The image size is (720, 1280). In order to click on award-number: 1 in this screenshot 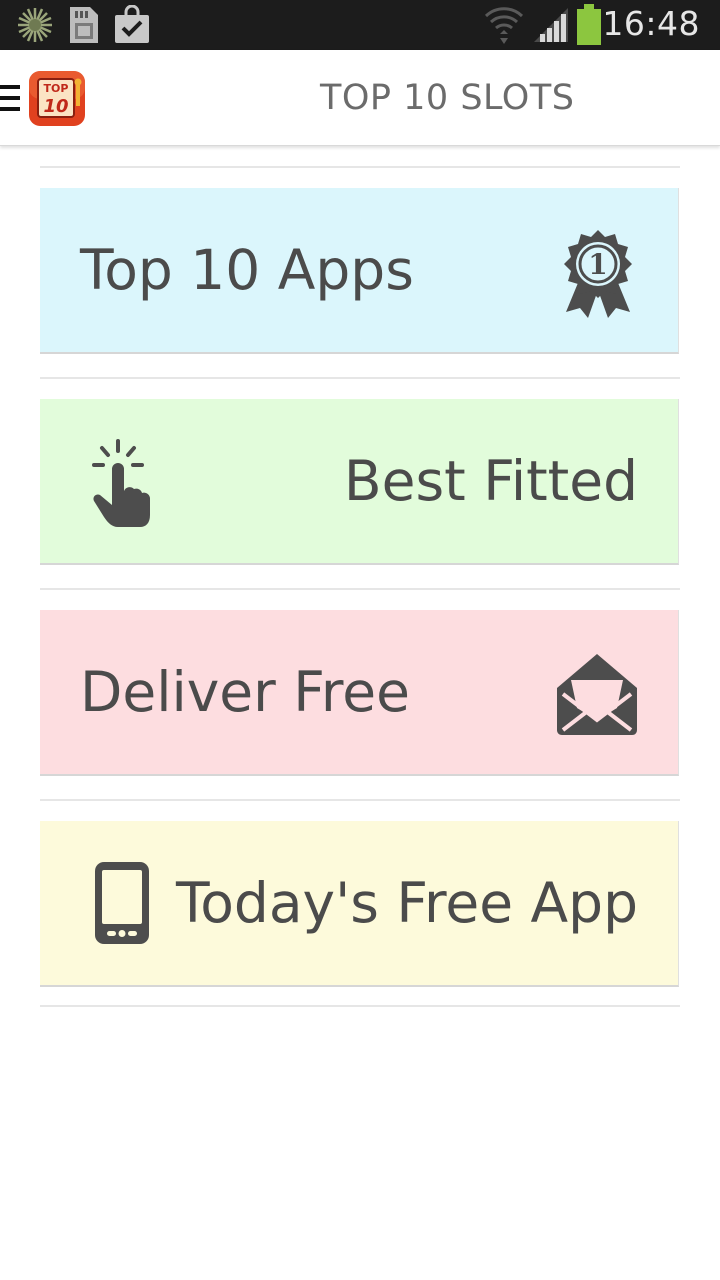, I will do `click(597, 264)`.